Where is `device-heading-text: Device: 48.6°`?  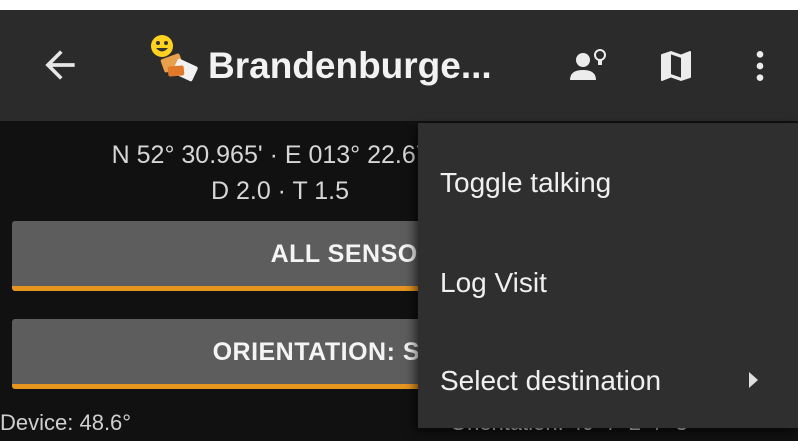 device-heading-text: Device: 48.6° is located at coordinates (66, 422).